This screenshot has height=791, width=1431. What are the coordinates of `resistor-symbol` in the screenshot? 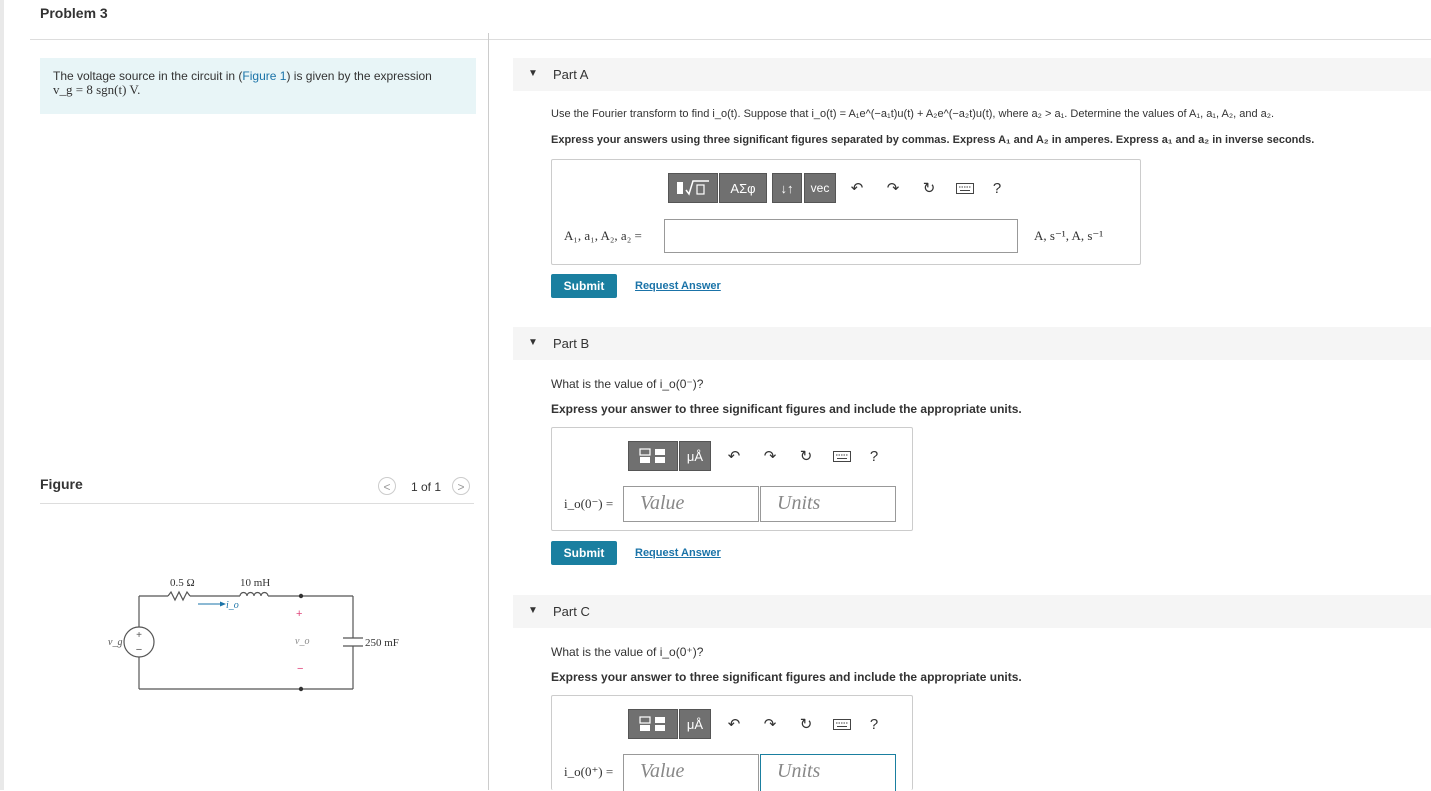 It's located at (179, 596).